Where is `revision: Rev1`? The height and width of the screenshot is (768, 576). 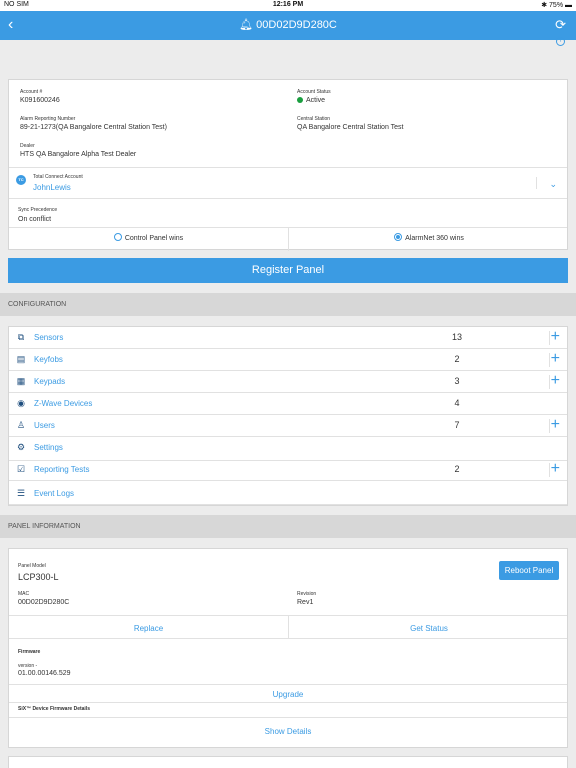 revision: Rev1 is located at coordinates (305, 602).